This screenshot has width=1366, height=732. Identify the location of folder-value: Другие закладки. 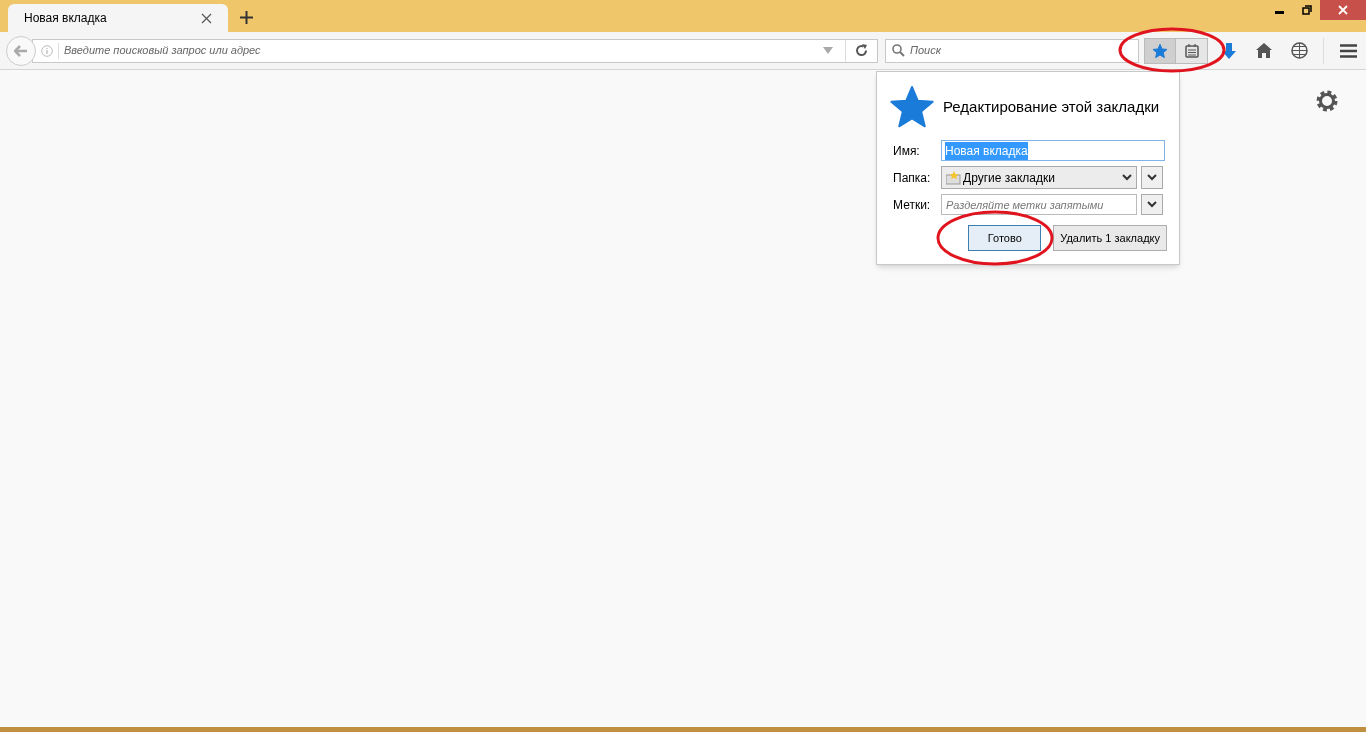
(1009, 178).